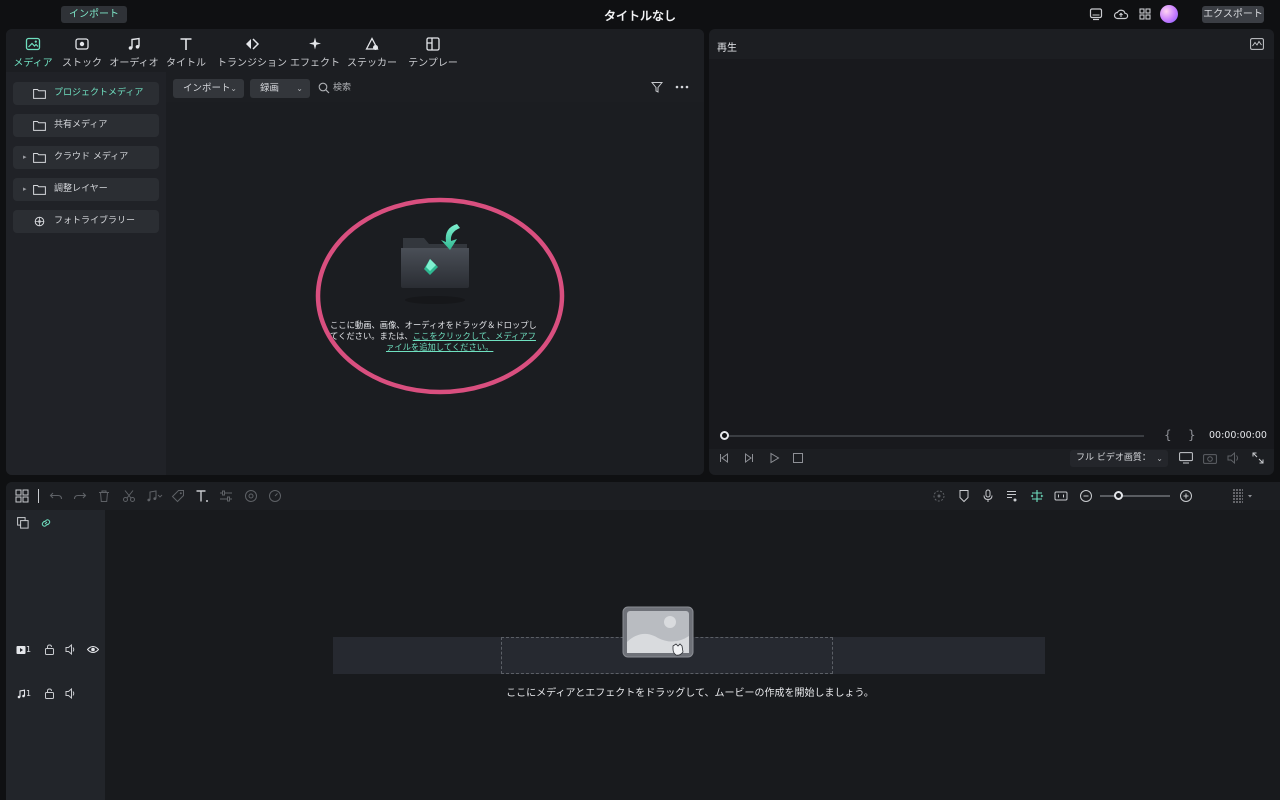 This screenshot has height=800, width=1280. I want to click on stop-icon, so click(798, 458).